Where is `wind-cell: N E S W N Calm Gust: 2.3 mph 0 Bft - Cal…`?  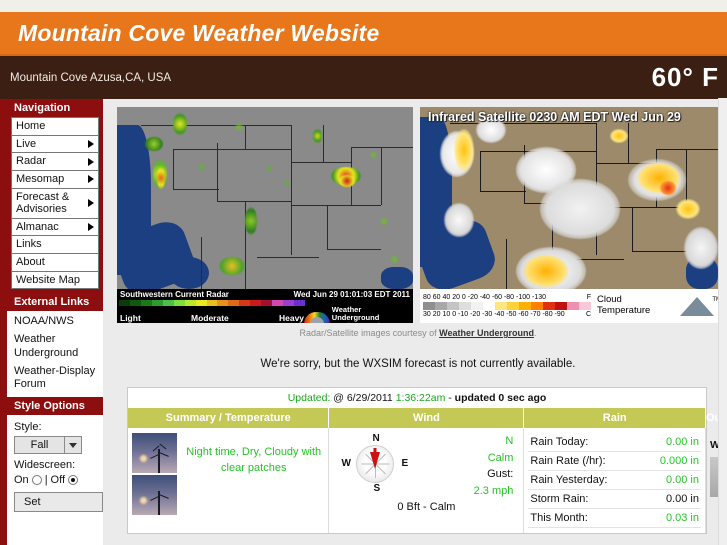
wind-cell: N E S W N Calm Gust: 2.3 mph 0 Bft - Cal… is located at coordinates (426, 480).